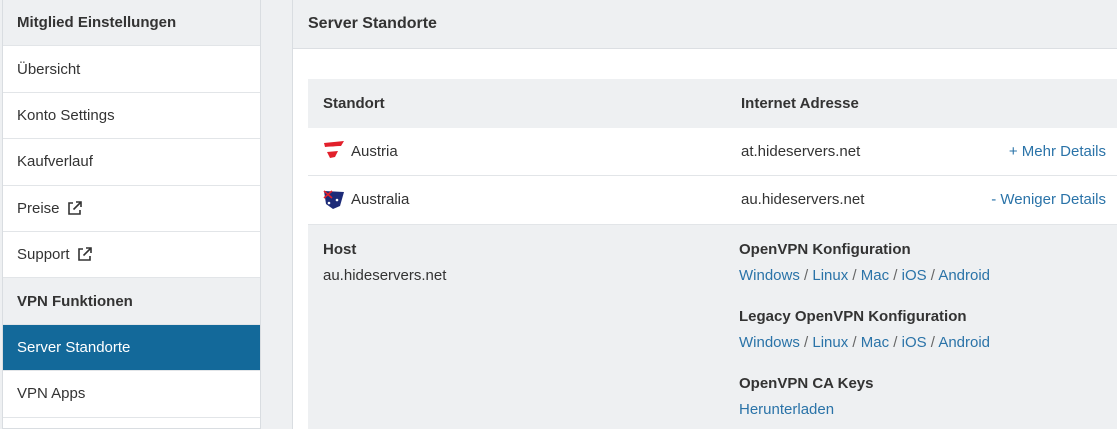  Describe the element at coordinates (131, 116) in the screenshot. I see `sidebar-item-account-settings: Konto Settings` at that location.